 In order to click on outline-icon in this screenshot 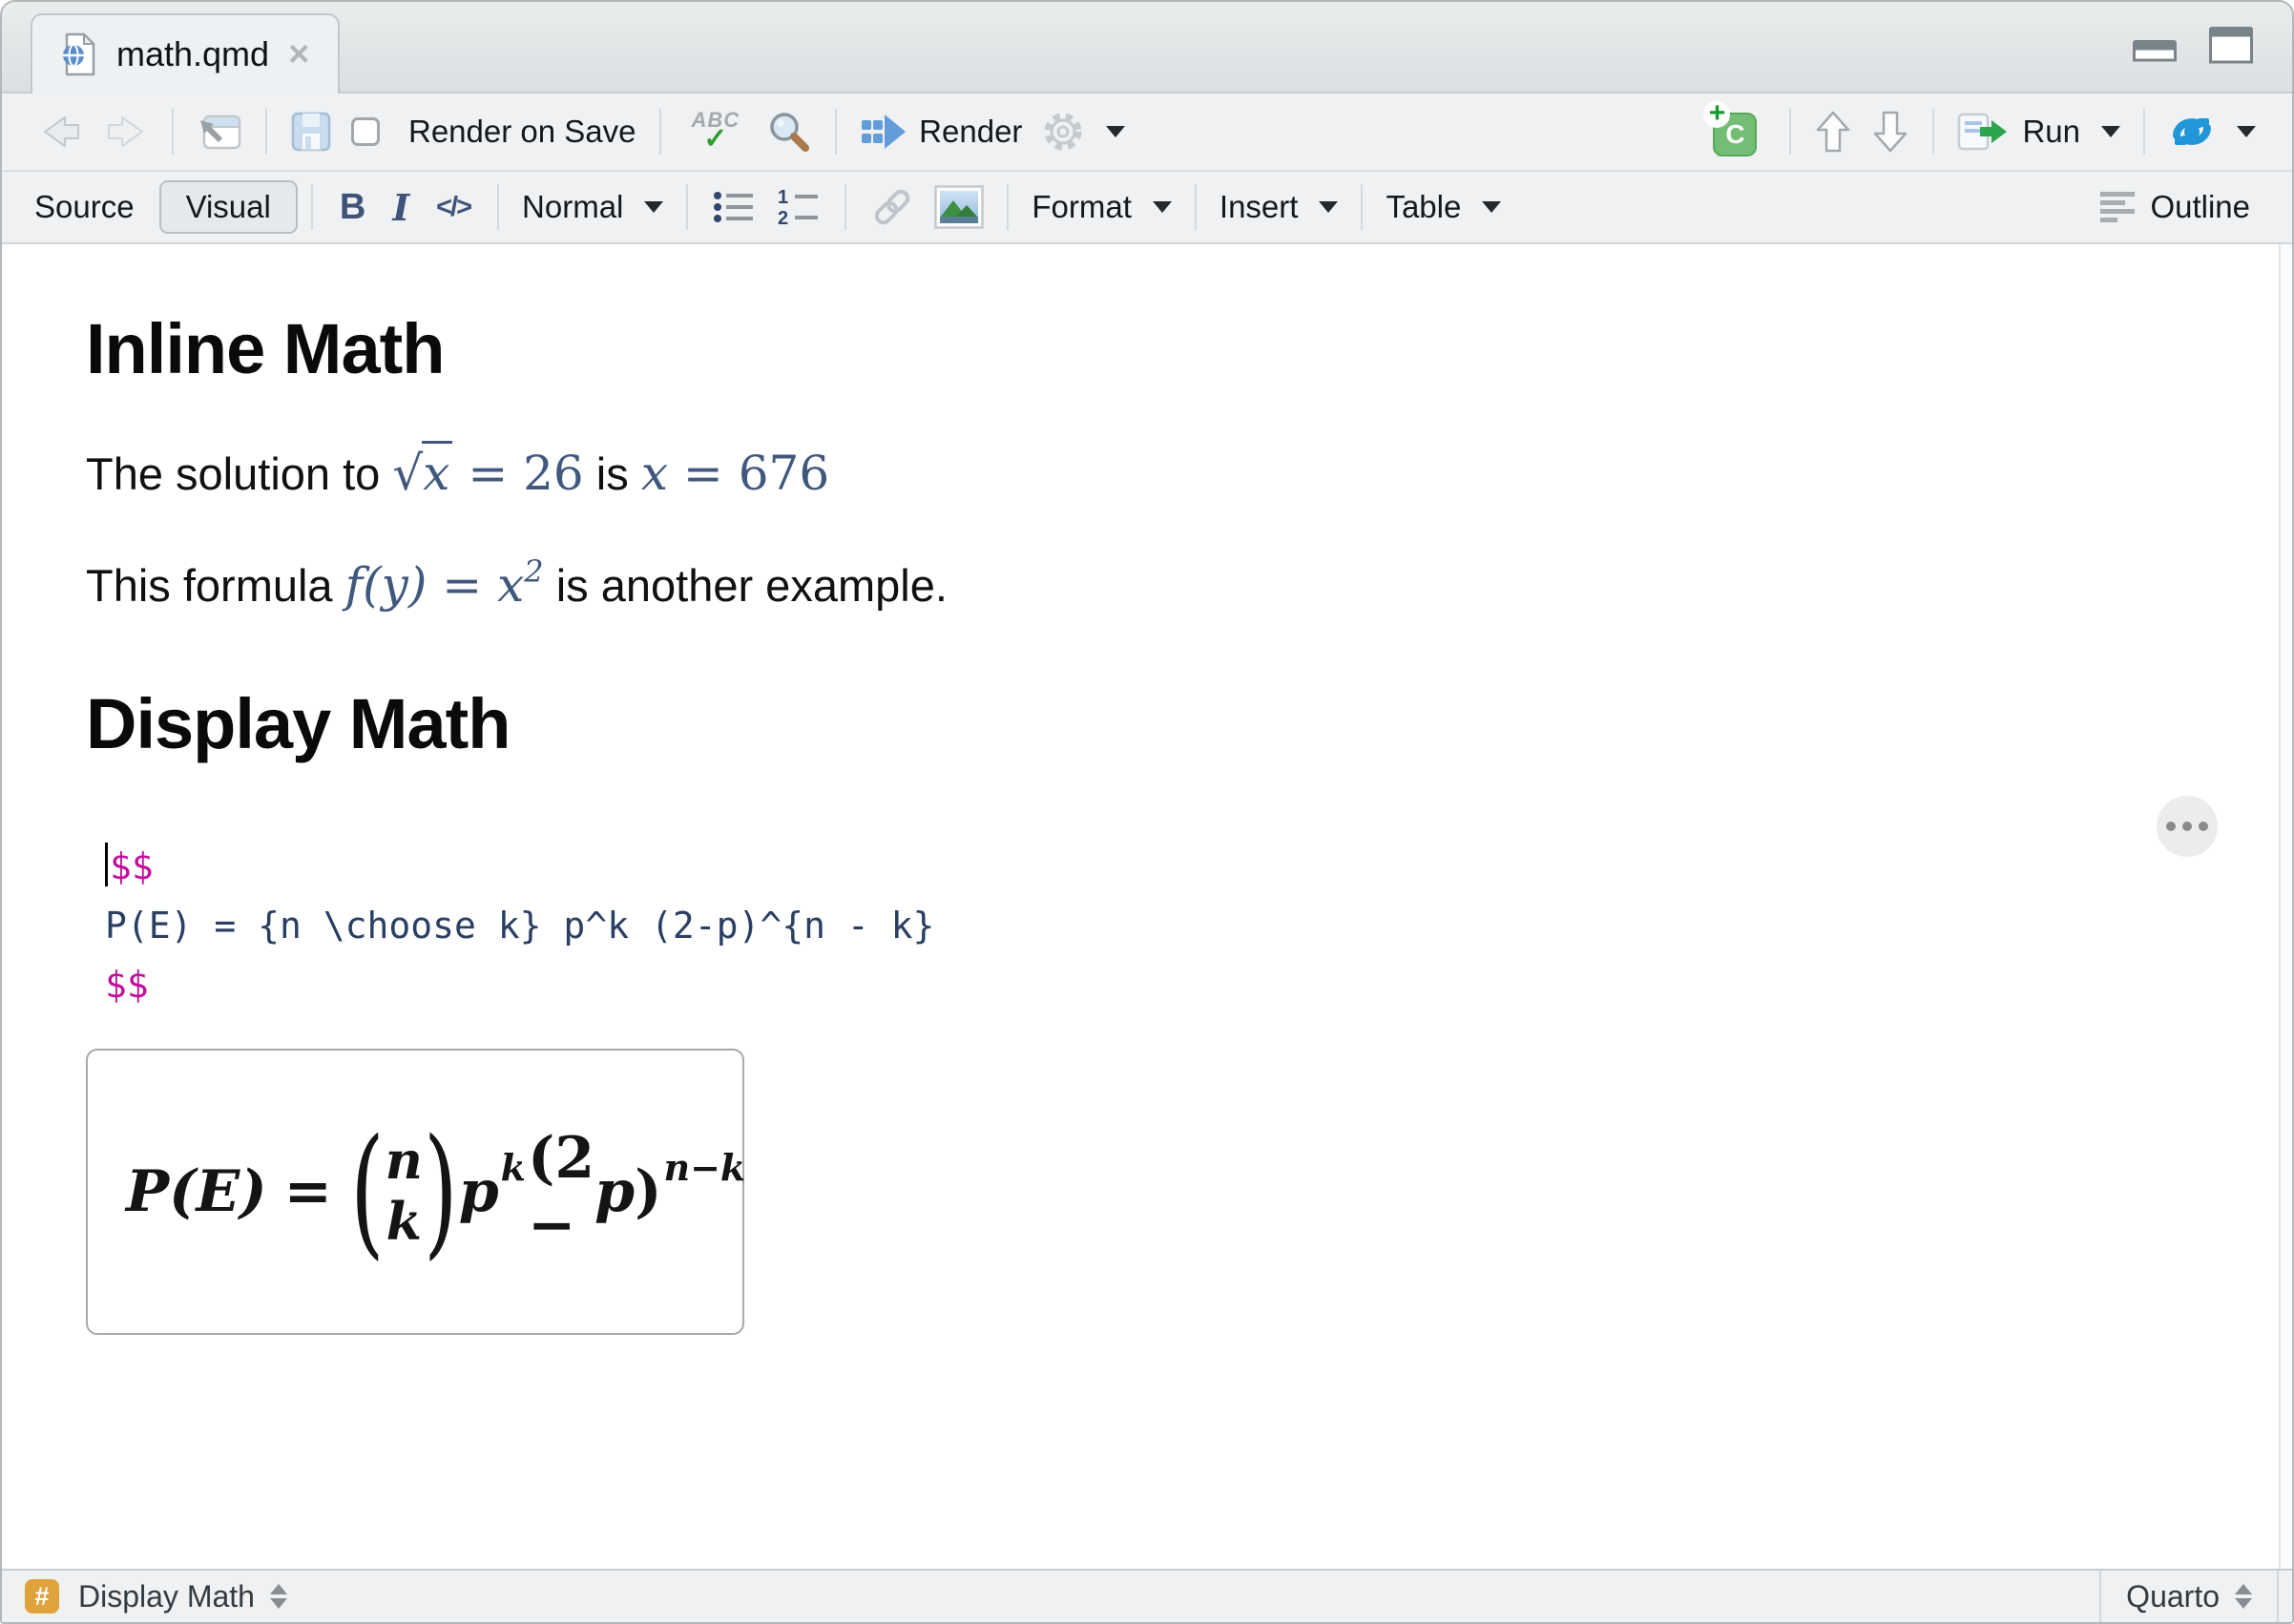, I will do `click(2118, 207)`.